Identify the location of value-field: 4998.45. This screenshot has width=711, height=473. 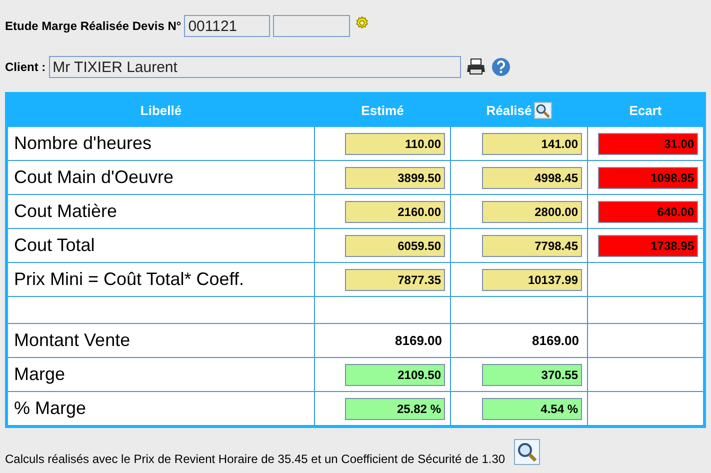
(532, 177).